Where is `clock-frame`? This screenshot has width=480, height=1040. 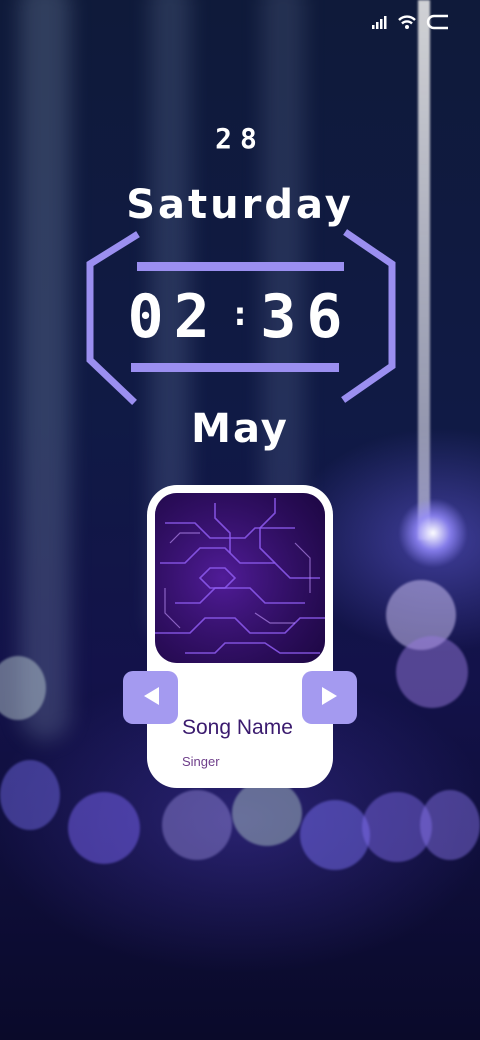 clock-frame is located at coordinates (241, 317).